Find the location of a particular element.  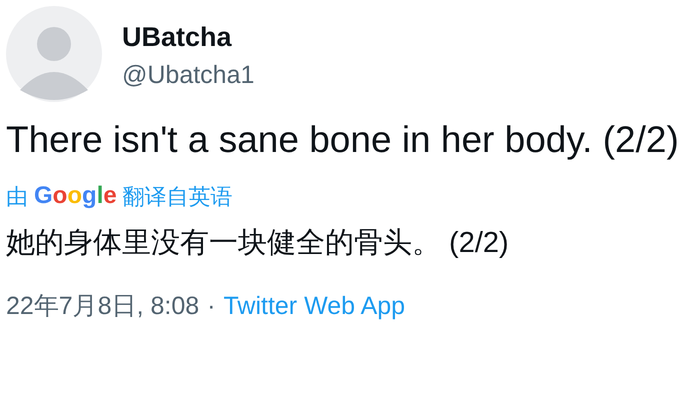

tweet-text: There isn't a sane bone in her body. (2/2) is located at coordinates (343, 140).